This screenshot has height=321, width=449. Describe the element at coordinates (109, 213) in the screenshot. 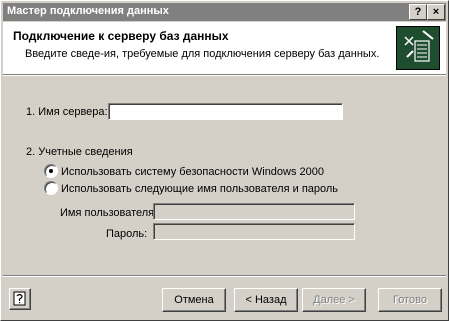

I see `username-label: Имя пользователя:` at that location.